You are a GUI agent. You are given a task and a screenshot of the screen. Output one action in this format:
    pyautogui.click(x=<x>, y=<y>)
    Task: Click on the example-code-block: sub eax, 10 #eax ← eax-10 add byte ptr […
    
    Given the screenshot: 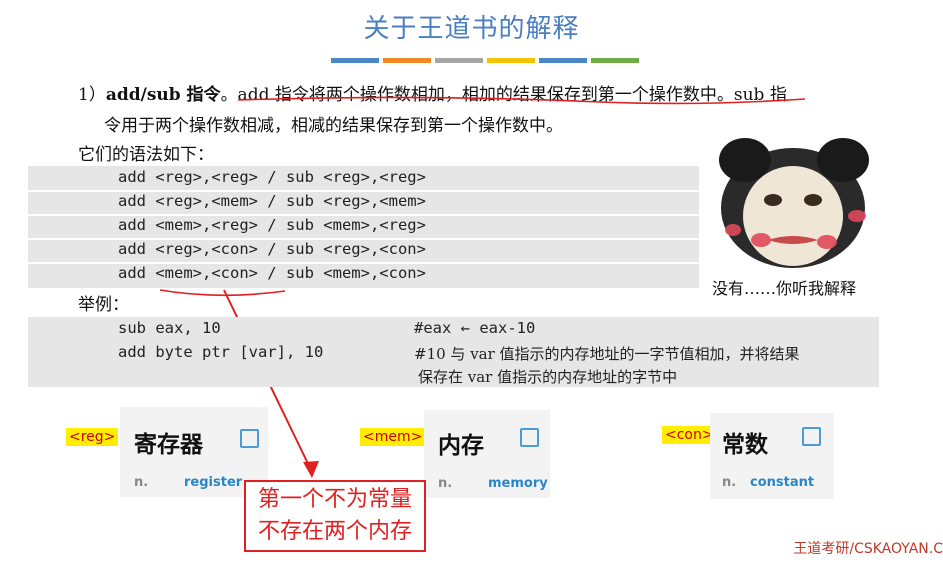 What is the action you would take?
    pyautogui.click(x=453, y=352)
    